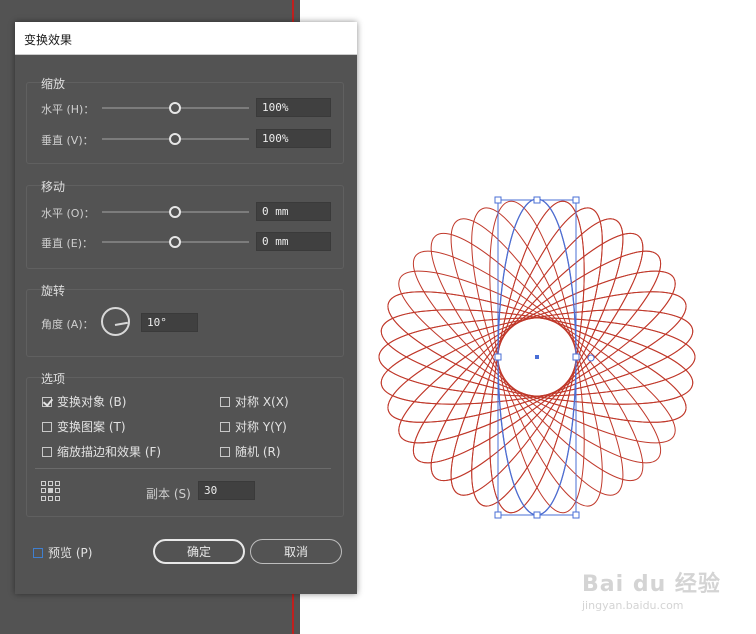  I want to click on preview-checkbox: 预览 (P), so click(62, 552).